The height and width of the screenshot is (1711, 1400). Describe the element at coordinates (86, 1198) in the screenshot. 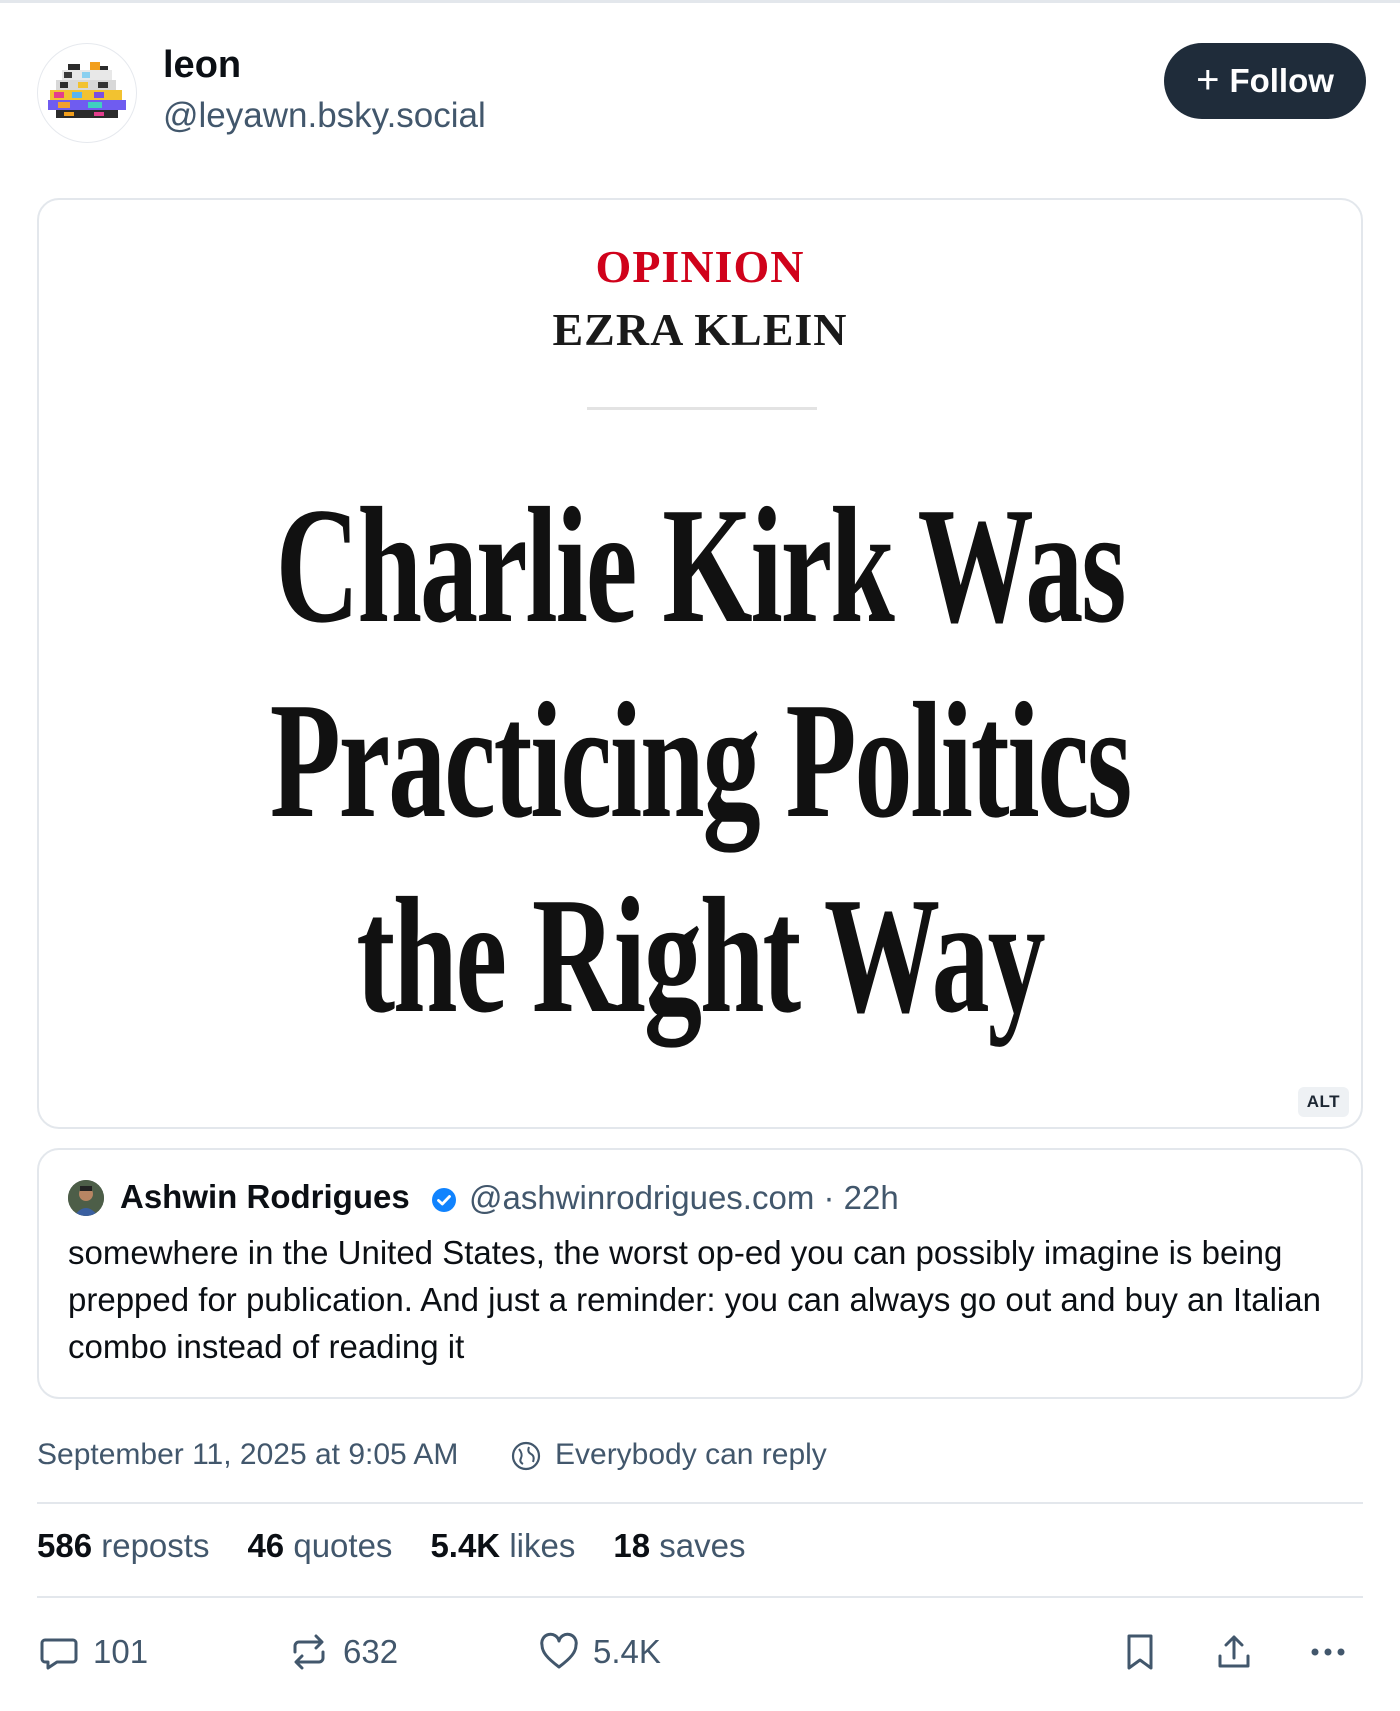

I see `quoted-author-avatar` at that location.